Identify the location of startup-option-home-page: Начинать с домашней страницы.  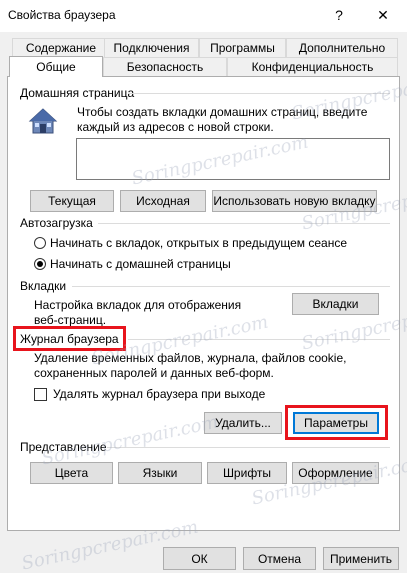
(140, 264).